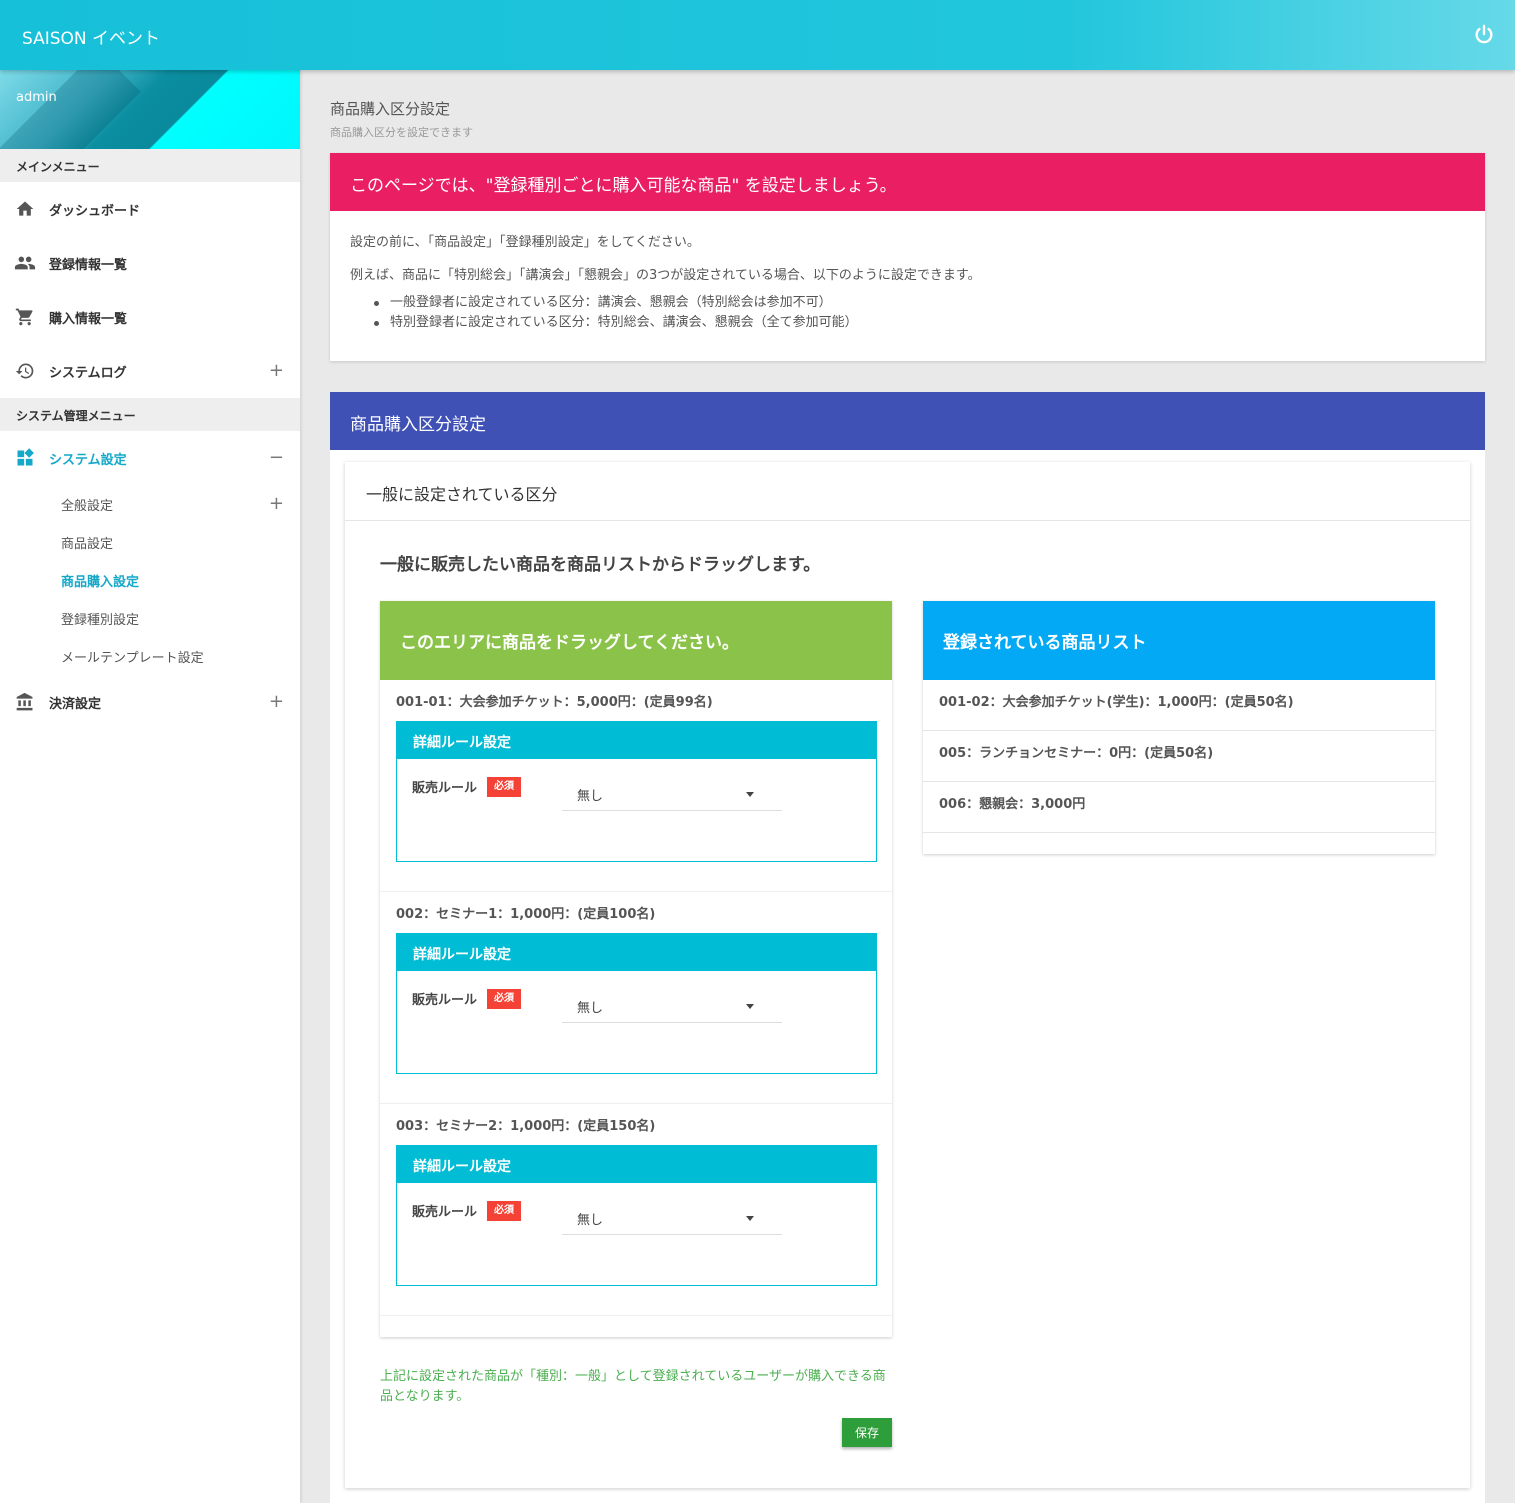  What do you see at coordinates (150, 618) in the screenshot?
I see `sidebar-subitem-registration-types: 登録種別設定` at bounding box center [150, 618].